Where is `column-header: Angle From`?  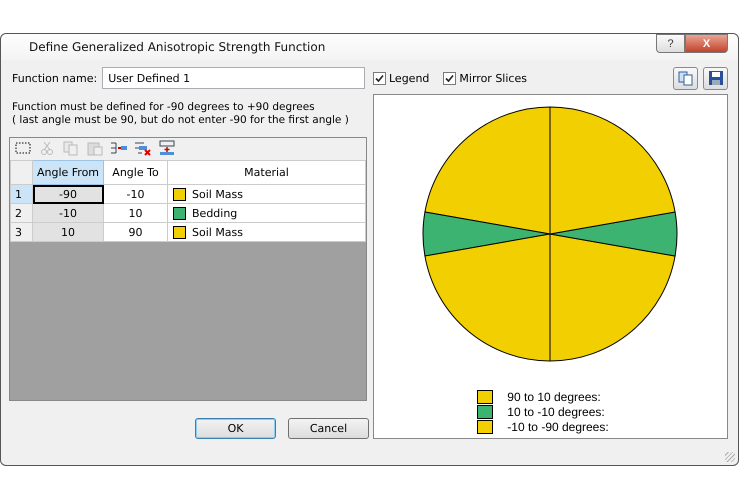
column-header: Angle From is located at coordinates (68, 172).